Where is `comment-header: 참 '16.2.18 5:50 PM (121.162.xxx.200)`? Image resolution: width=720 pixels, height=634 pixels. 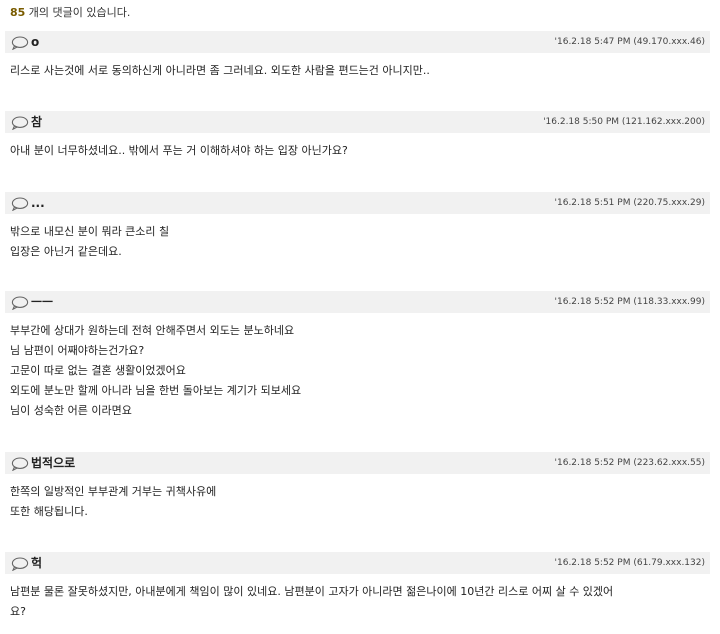 comment-header: 참 '16.2.18 5:50 PM (121.162.xxx.200) is located at coordinates (357, 122).